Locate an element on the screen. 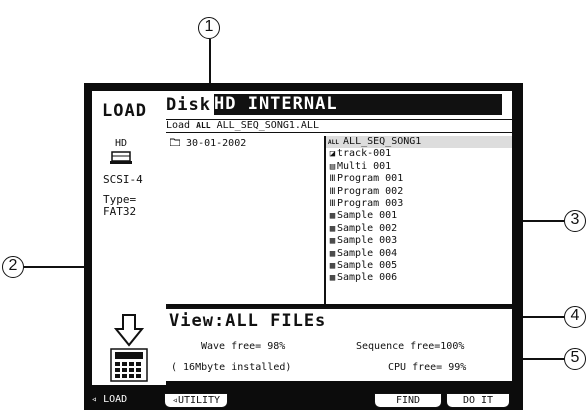 The width and height of the screenshot is (587, 412). hd-label: HD is located at coordinates (121, 143).